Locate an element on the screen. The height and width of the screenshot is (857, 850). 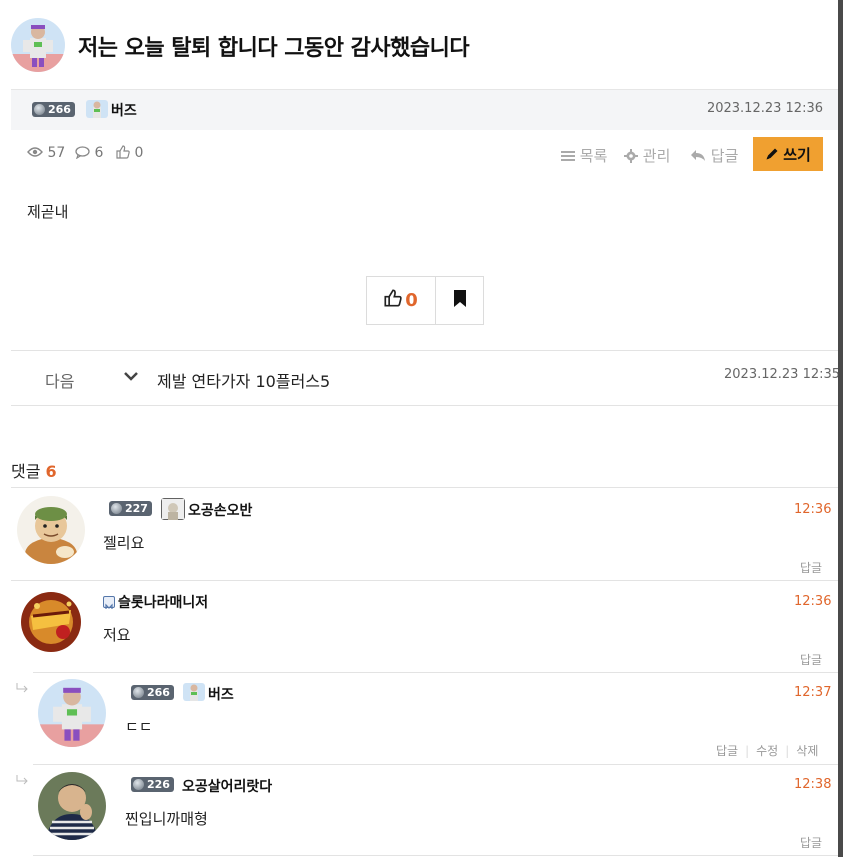
pencil-icon is located at coordinates (772, 154).